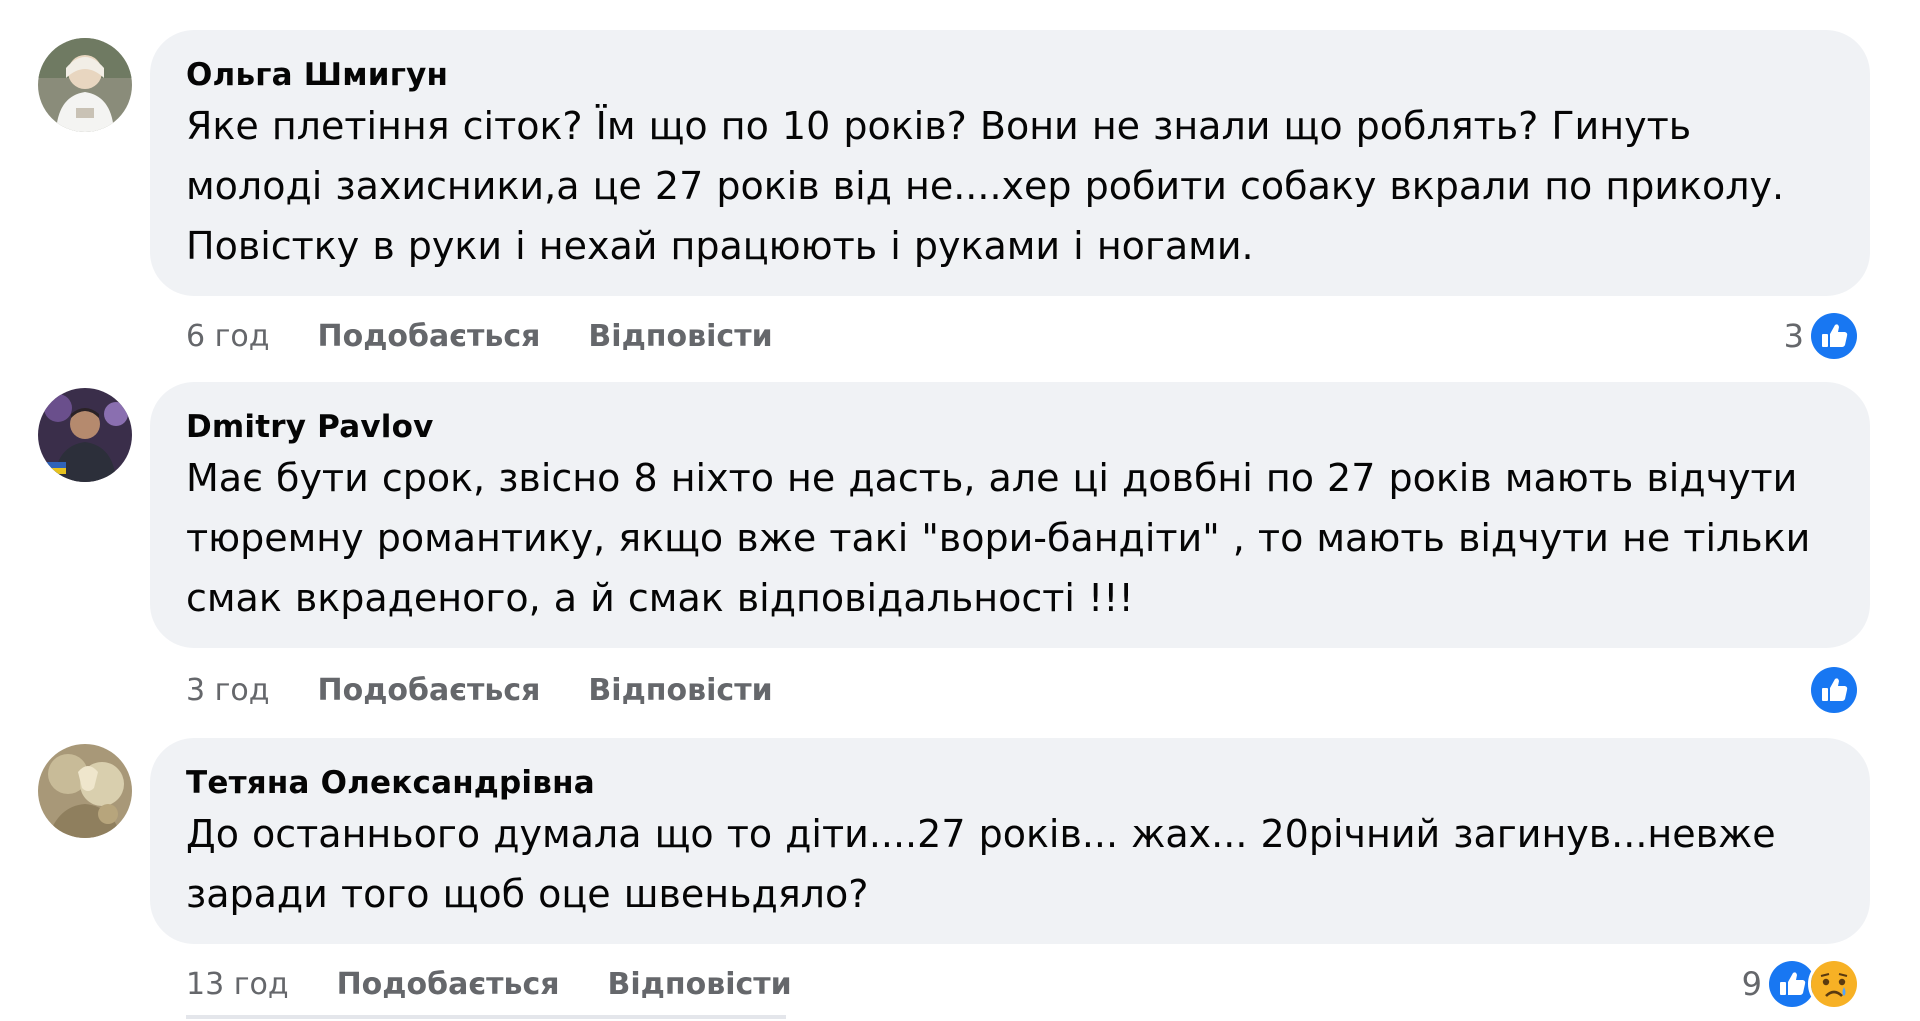  What do you see at coordinates (227, 690) in the screenshot?
I see `comment-timestamp: 3 год` at bounding box center [227, 690].